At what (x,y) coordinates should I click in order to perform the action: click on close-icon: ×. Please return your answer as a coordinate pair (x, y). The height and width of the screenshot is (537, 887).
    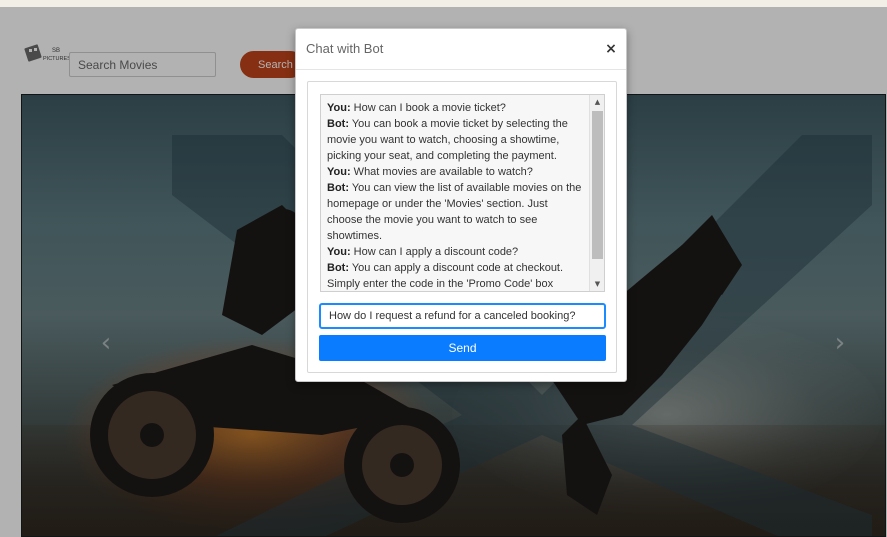
    Looking at the image, I should click on (611, 49).